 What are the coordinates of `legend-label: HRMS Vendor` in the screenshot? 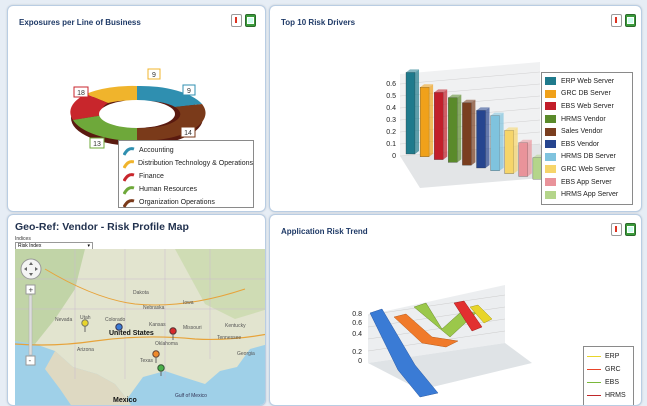 It's located at (583, 119).